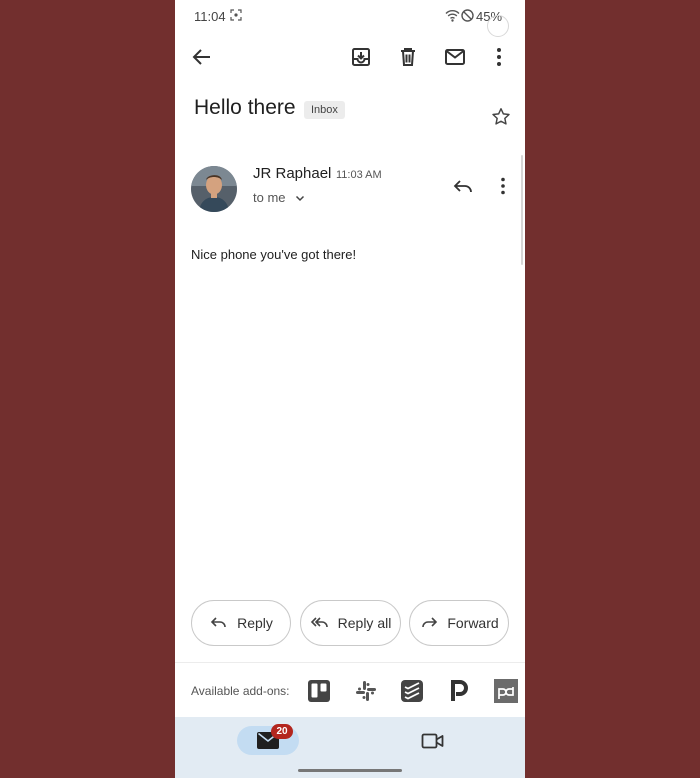 The image size is (700, 778). I want to click on addons-bar: Available add-ons:, so click(350, 689).